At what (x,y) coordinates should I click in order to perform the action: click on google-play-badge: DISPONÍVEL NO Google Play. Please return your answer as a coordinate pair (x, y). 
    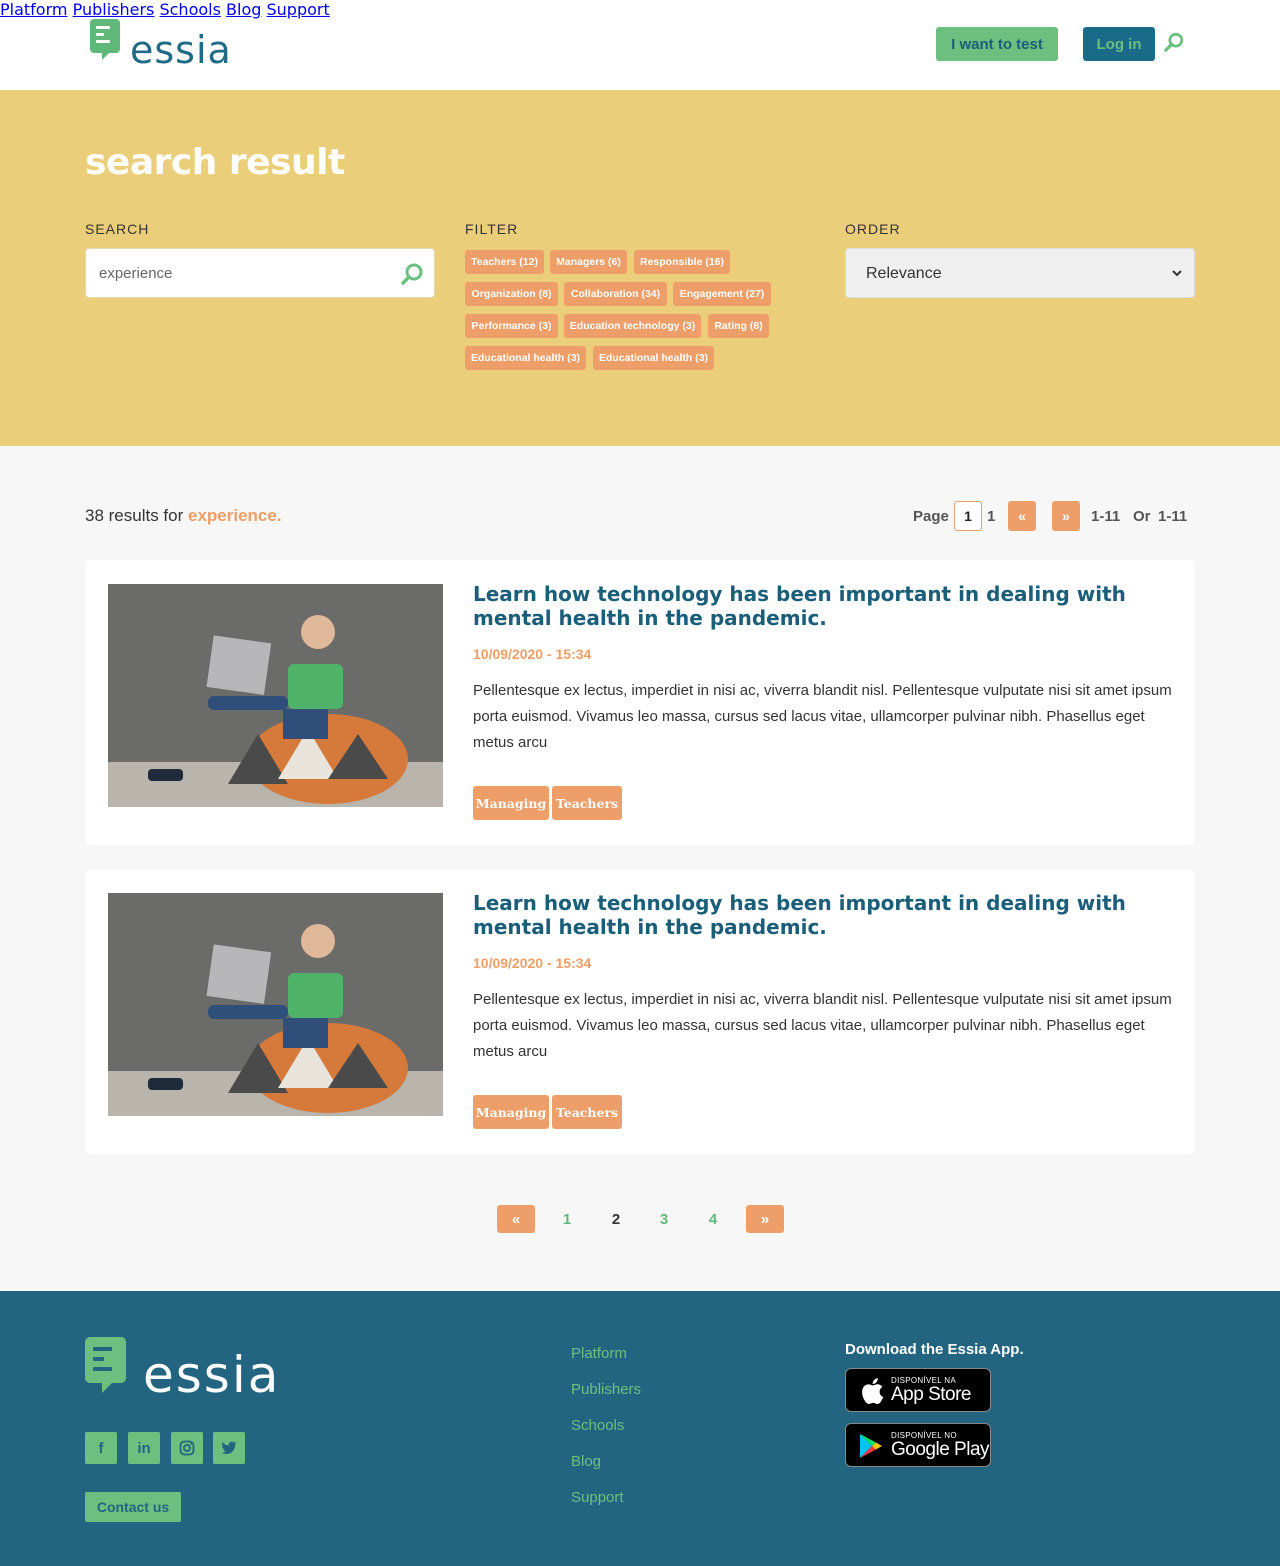
    Looking at the image, I should click on (918, 1445).